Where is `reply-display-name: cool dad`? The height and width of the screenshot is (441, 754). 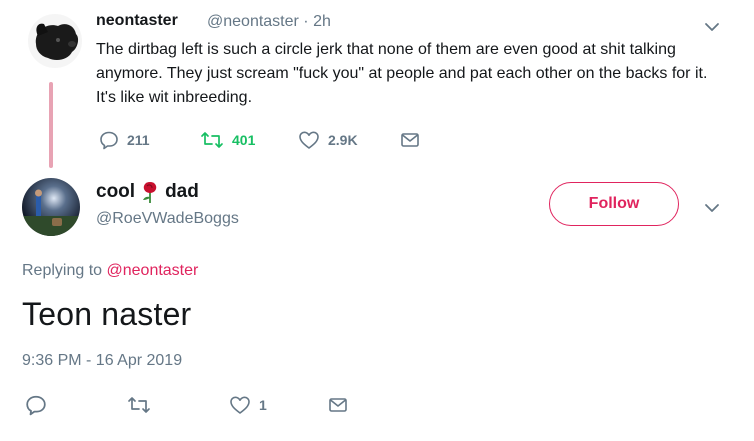 reply-display-name: cool dad is located at coordinates (147, 192).